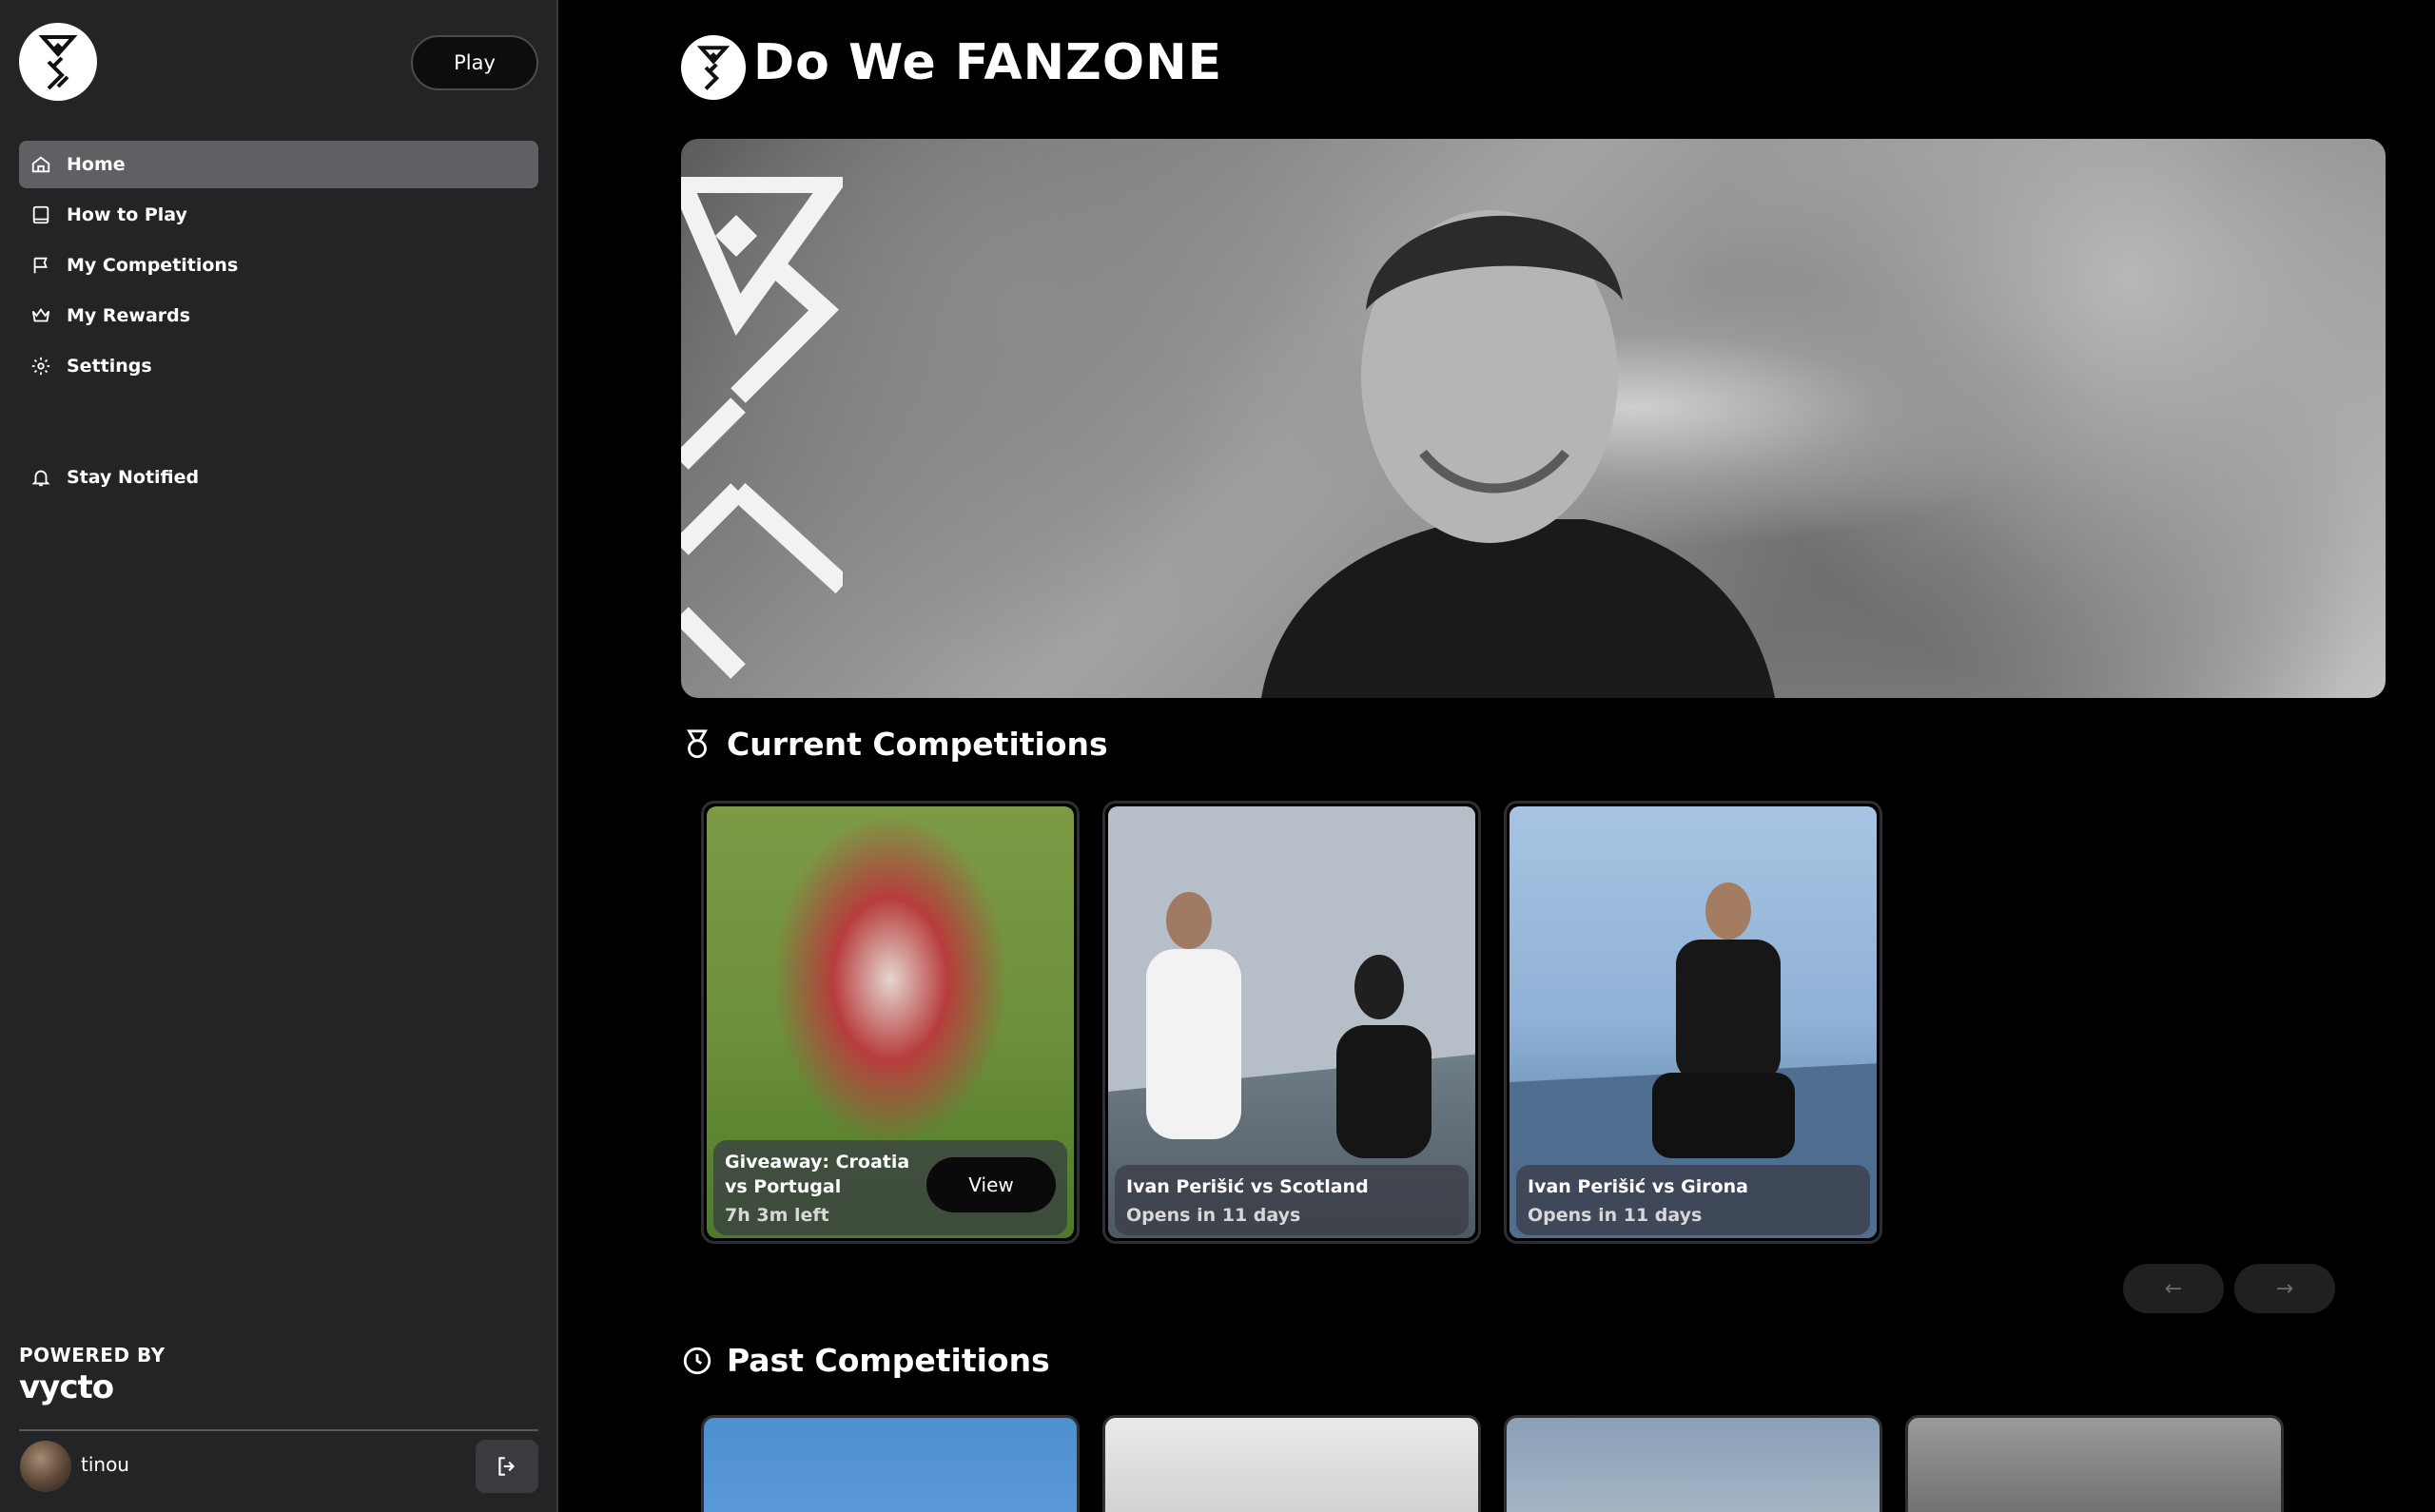  Describe the element at coordinates (129, 315) in the screenshot. I see `sidebar-item-label: My Rewards` at that location.